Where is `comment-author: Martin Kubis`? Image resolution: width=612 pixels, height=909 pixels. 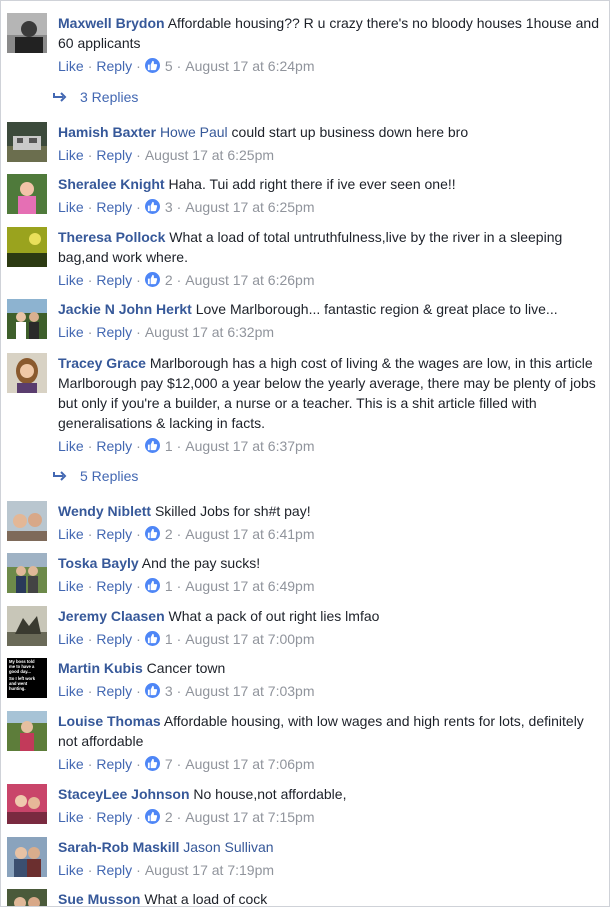
comment-author: Martin Kubis is located at coordinates (100, 668).